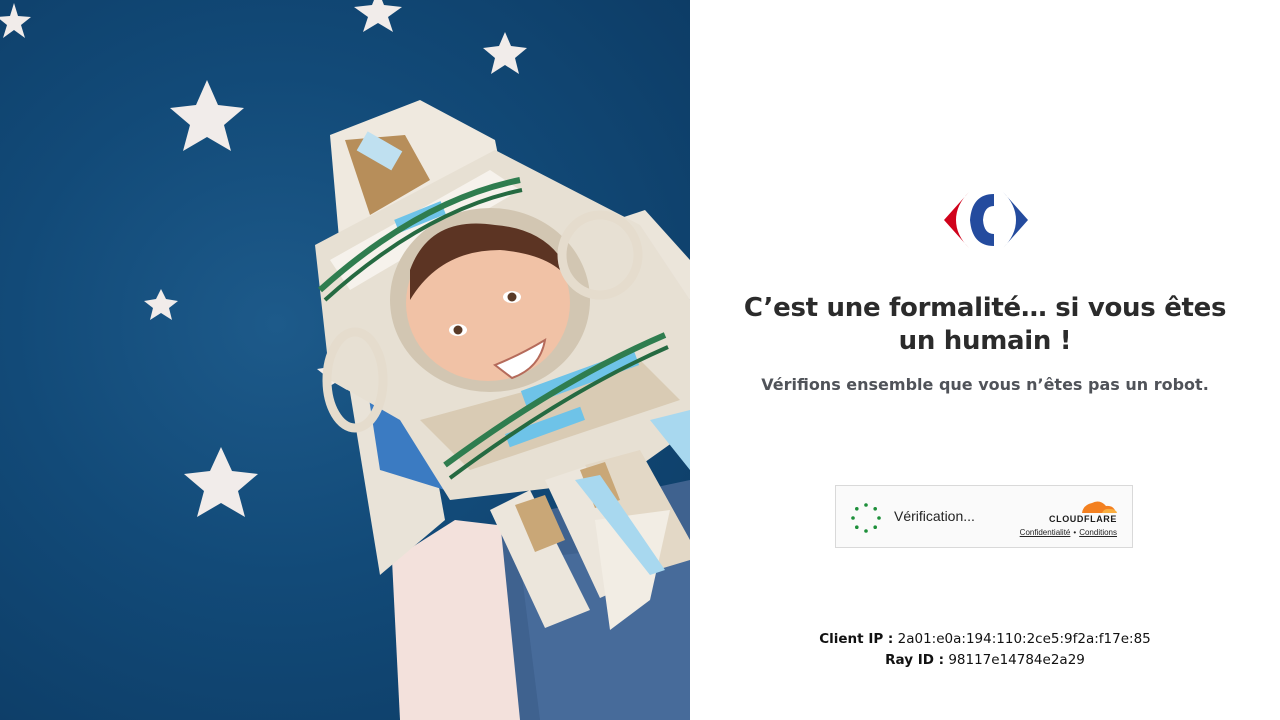 This screenshot has width=1280, height=720. I want to click on terms-link: Conditions, so click(1098, 532).